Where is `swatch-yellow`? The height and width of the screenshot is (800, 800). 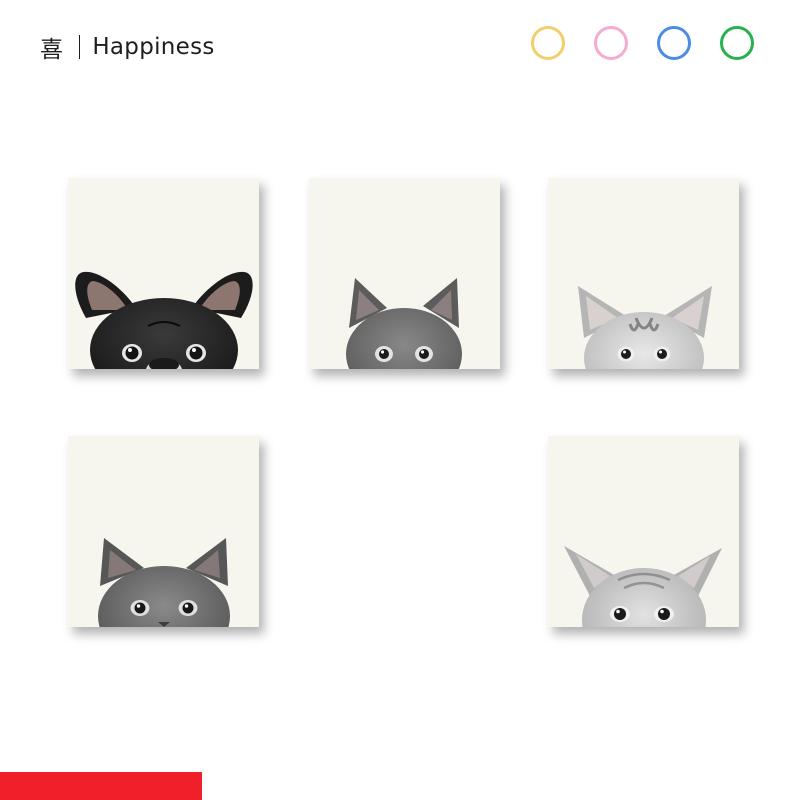 swatch-yellow is located at coordinates (548, 43).